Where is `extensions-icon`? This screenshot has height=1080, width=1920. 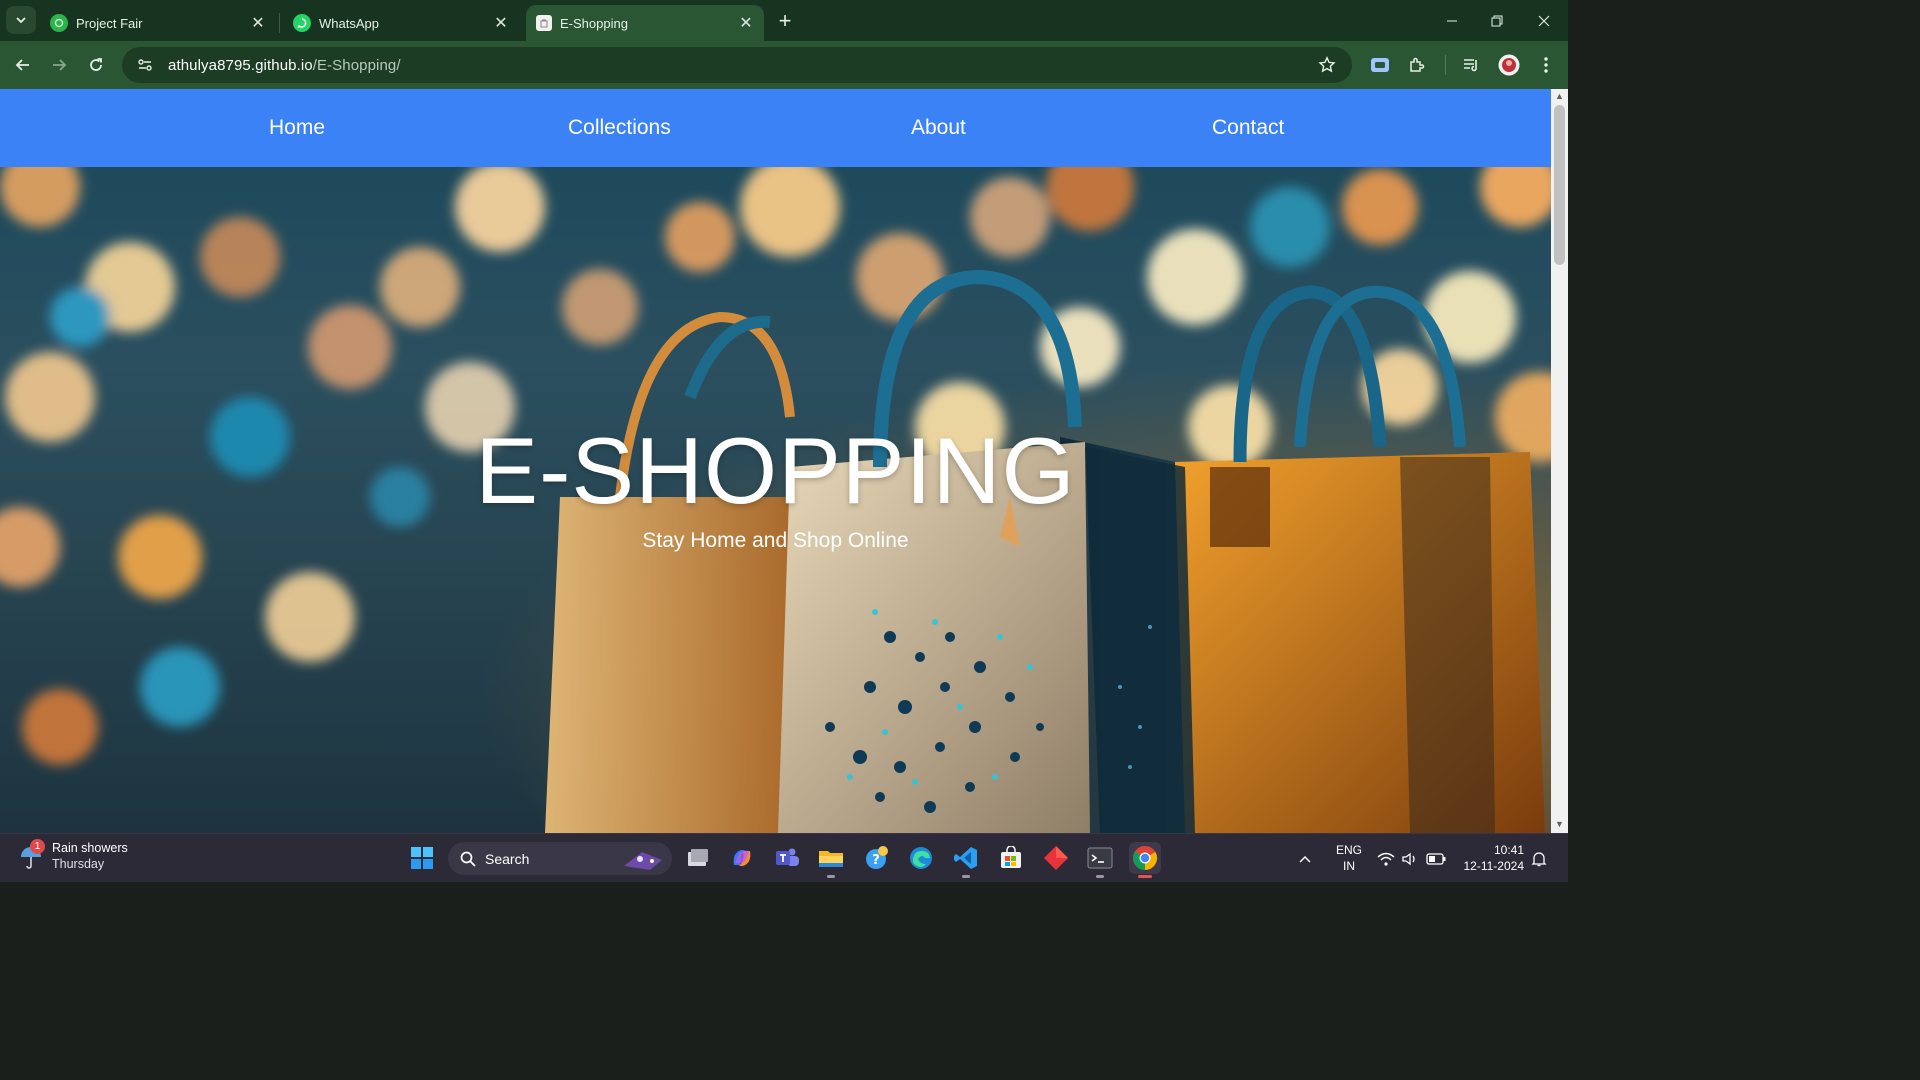
extensions-icon is located at coordinates (1417, 65).